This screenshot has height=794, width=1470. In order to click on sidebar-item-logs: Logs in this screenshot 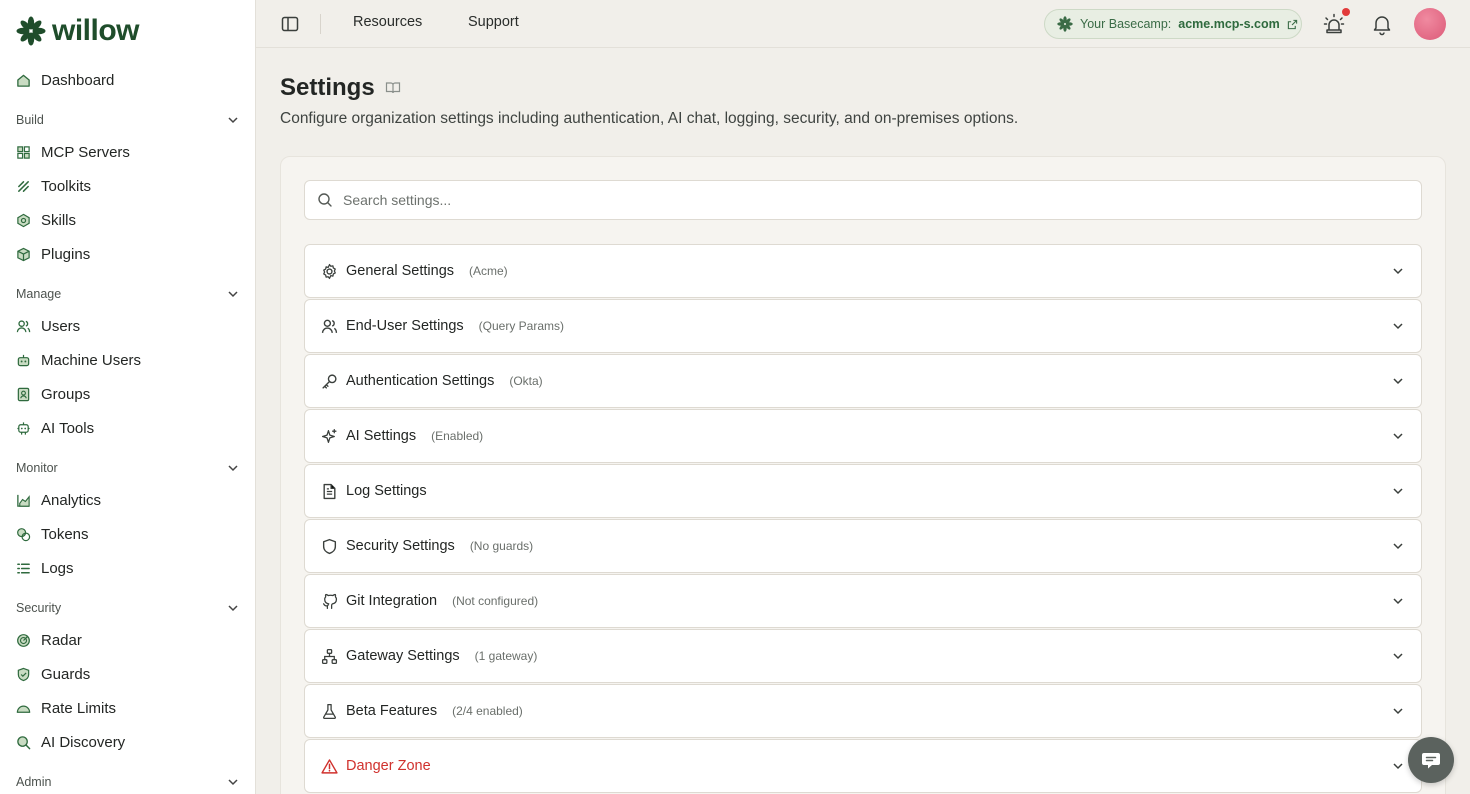, I will do `click(128, 568)`.